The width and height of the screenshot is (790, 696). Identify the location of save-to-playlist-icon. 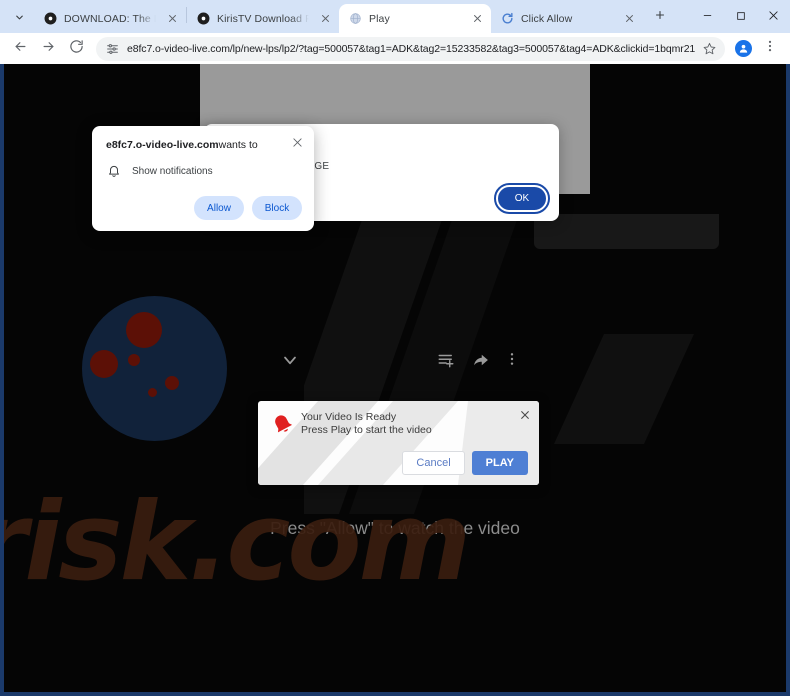
(446, 360).